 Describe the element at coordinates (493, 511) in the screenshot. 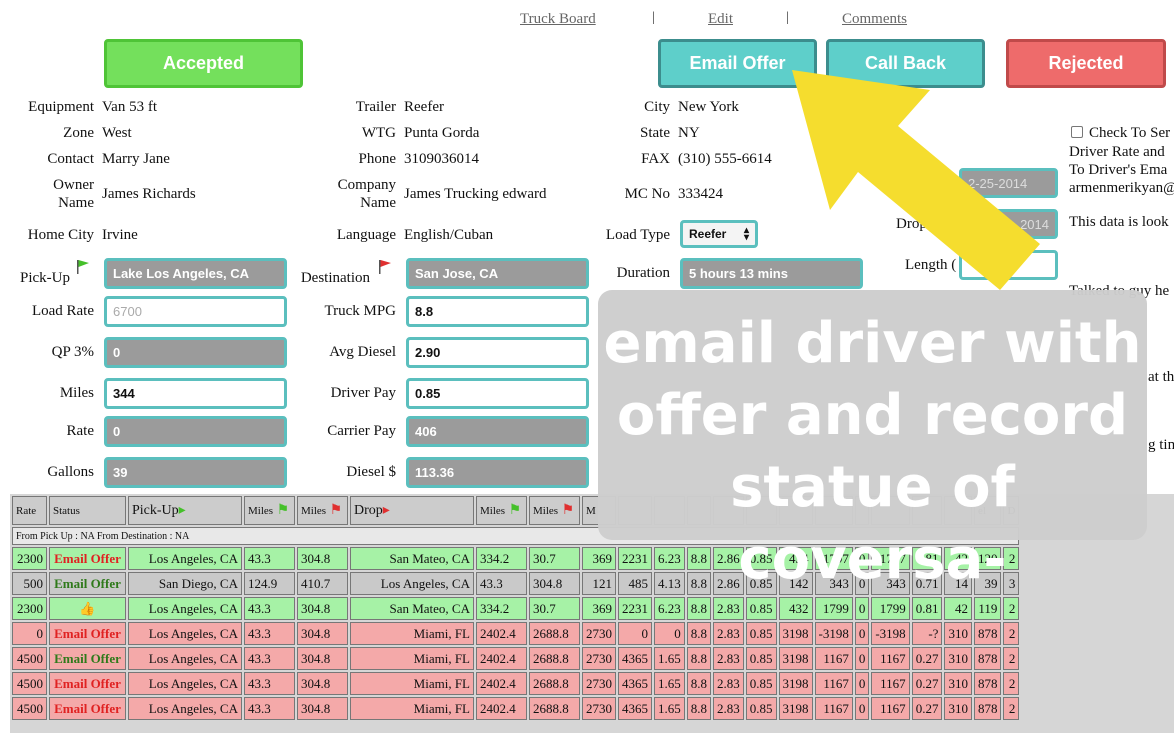

I see `col-miles-label: Miles` at that location.